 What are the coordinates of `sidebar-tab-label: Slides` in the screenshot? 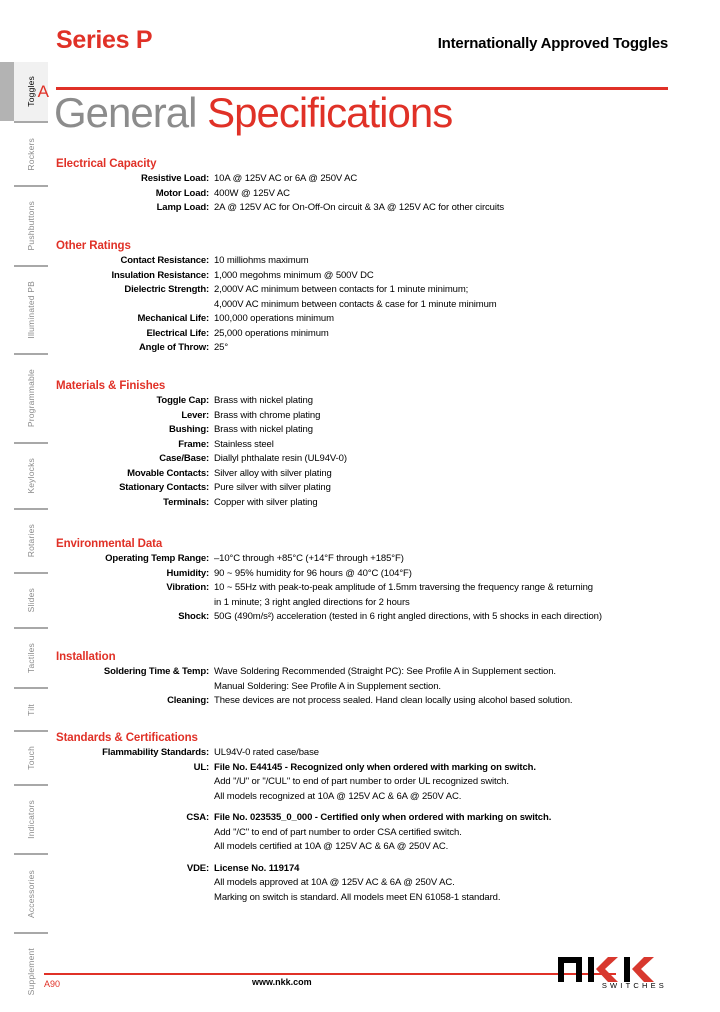 It's located at (31, 600).